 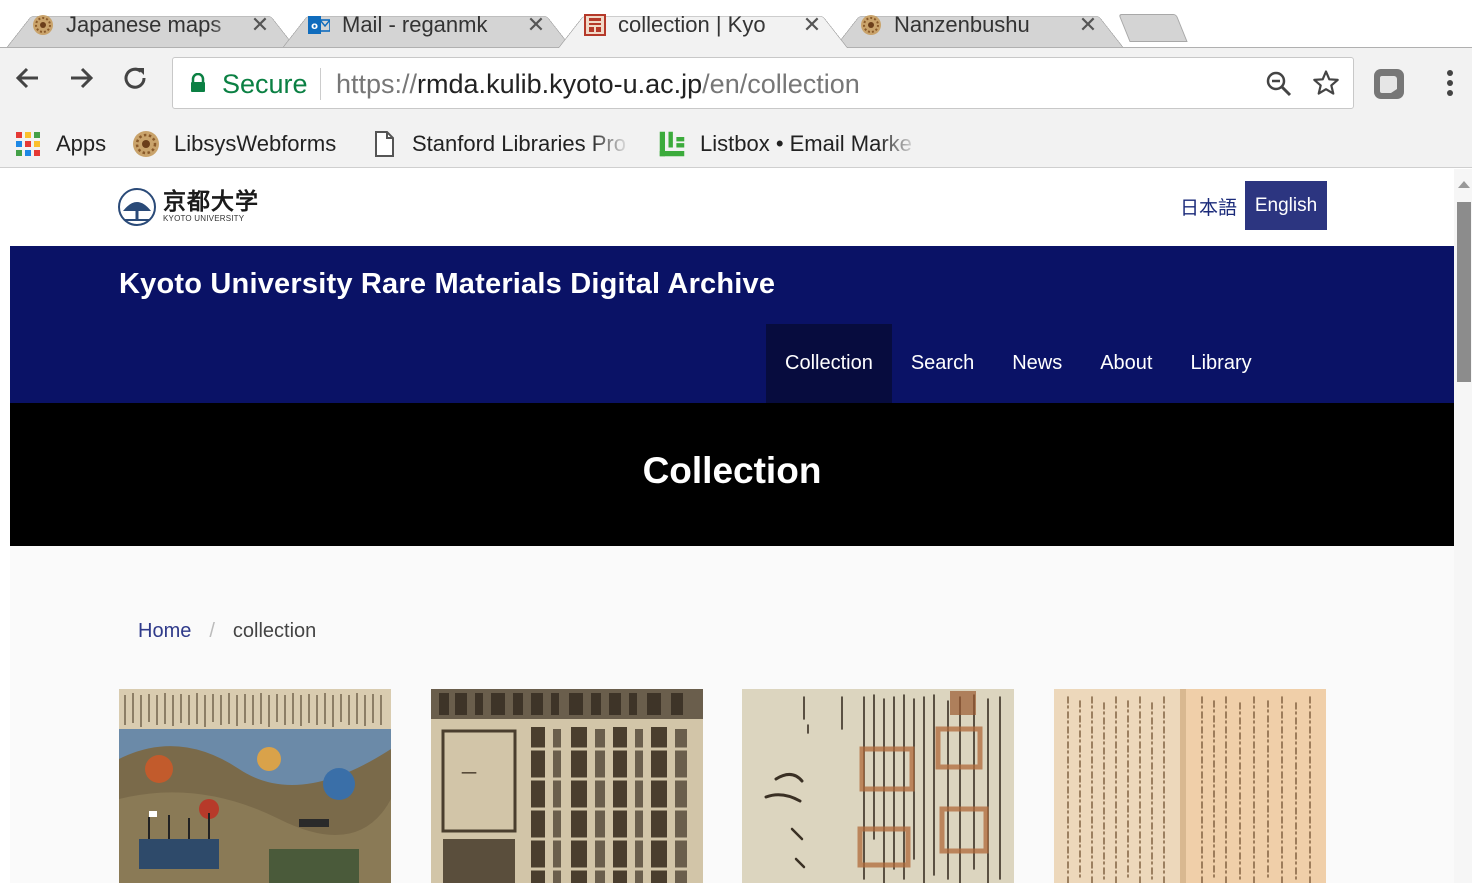 I want to click on tab-japanese-maps: Japanese maps ✕, so click(x=151, y=28).